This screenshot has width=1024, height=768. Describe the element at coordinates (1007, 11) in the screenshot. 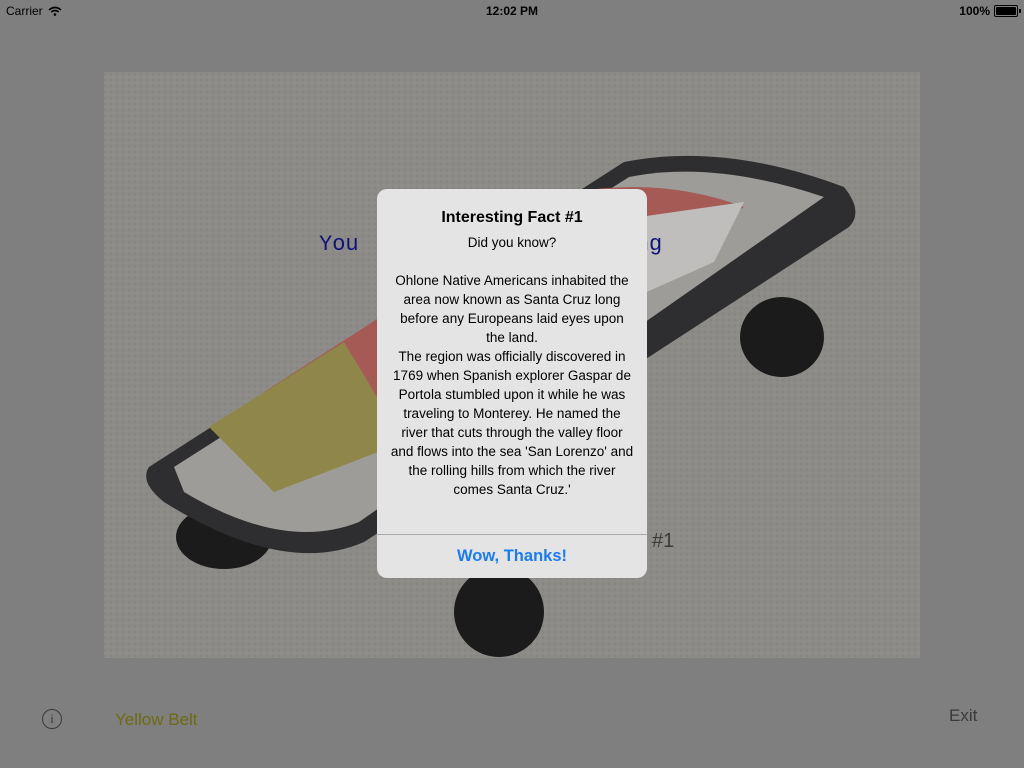

I see `battery-icon` at that location.